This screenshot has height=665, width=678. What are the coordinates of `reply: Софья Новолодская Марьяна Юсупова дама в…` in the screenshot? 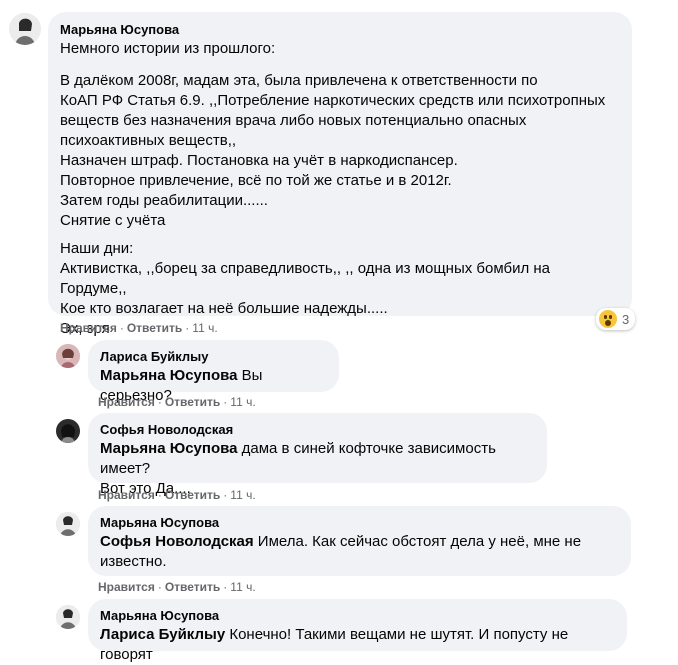 It's located at (339, 458).